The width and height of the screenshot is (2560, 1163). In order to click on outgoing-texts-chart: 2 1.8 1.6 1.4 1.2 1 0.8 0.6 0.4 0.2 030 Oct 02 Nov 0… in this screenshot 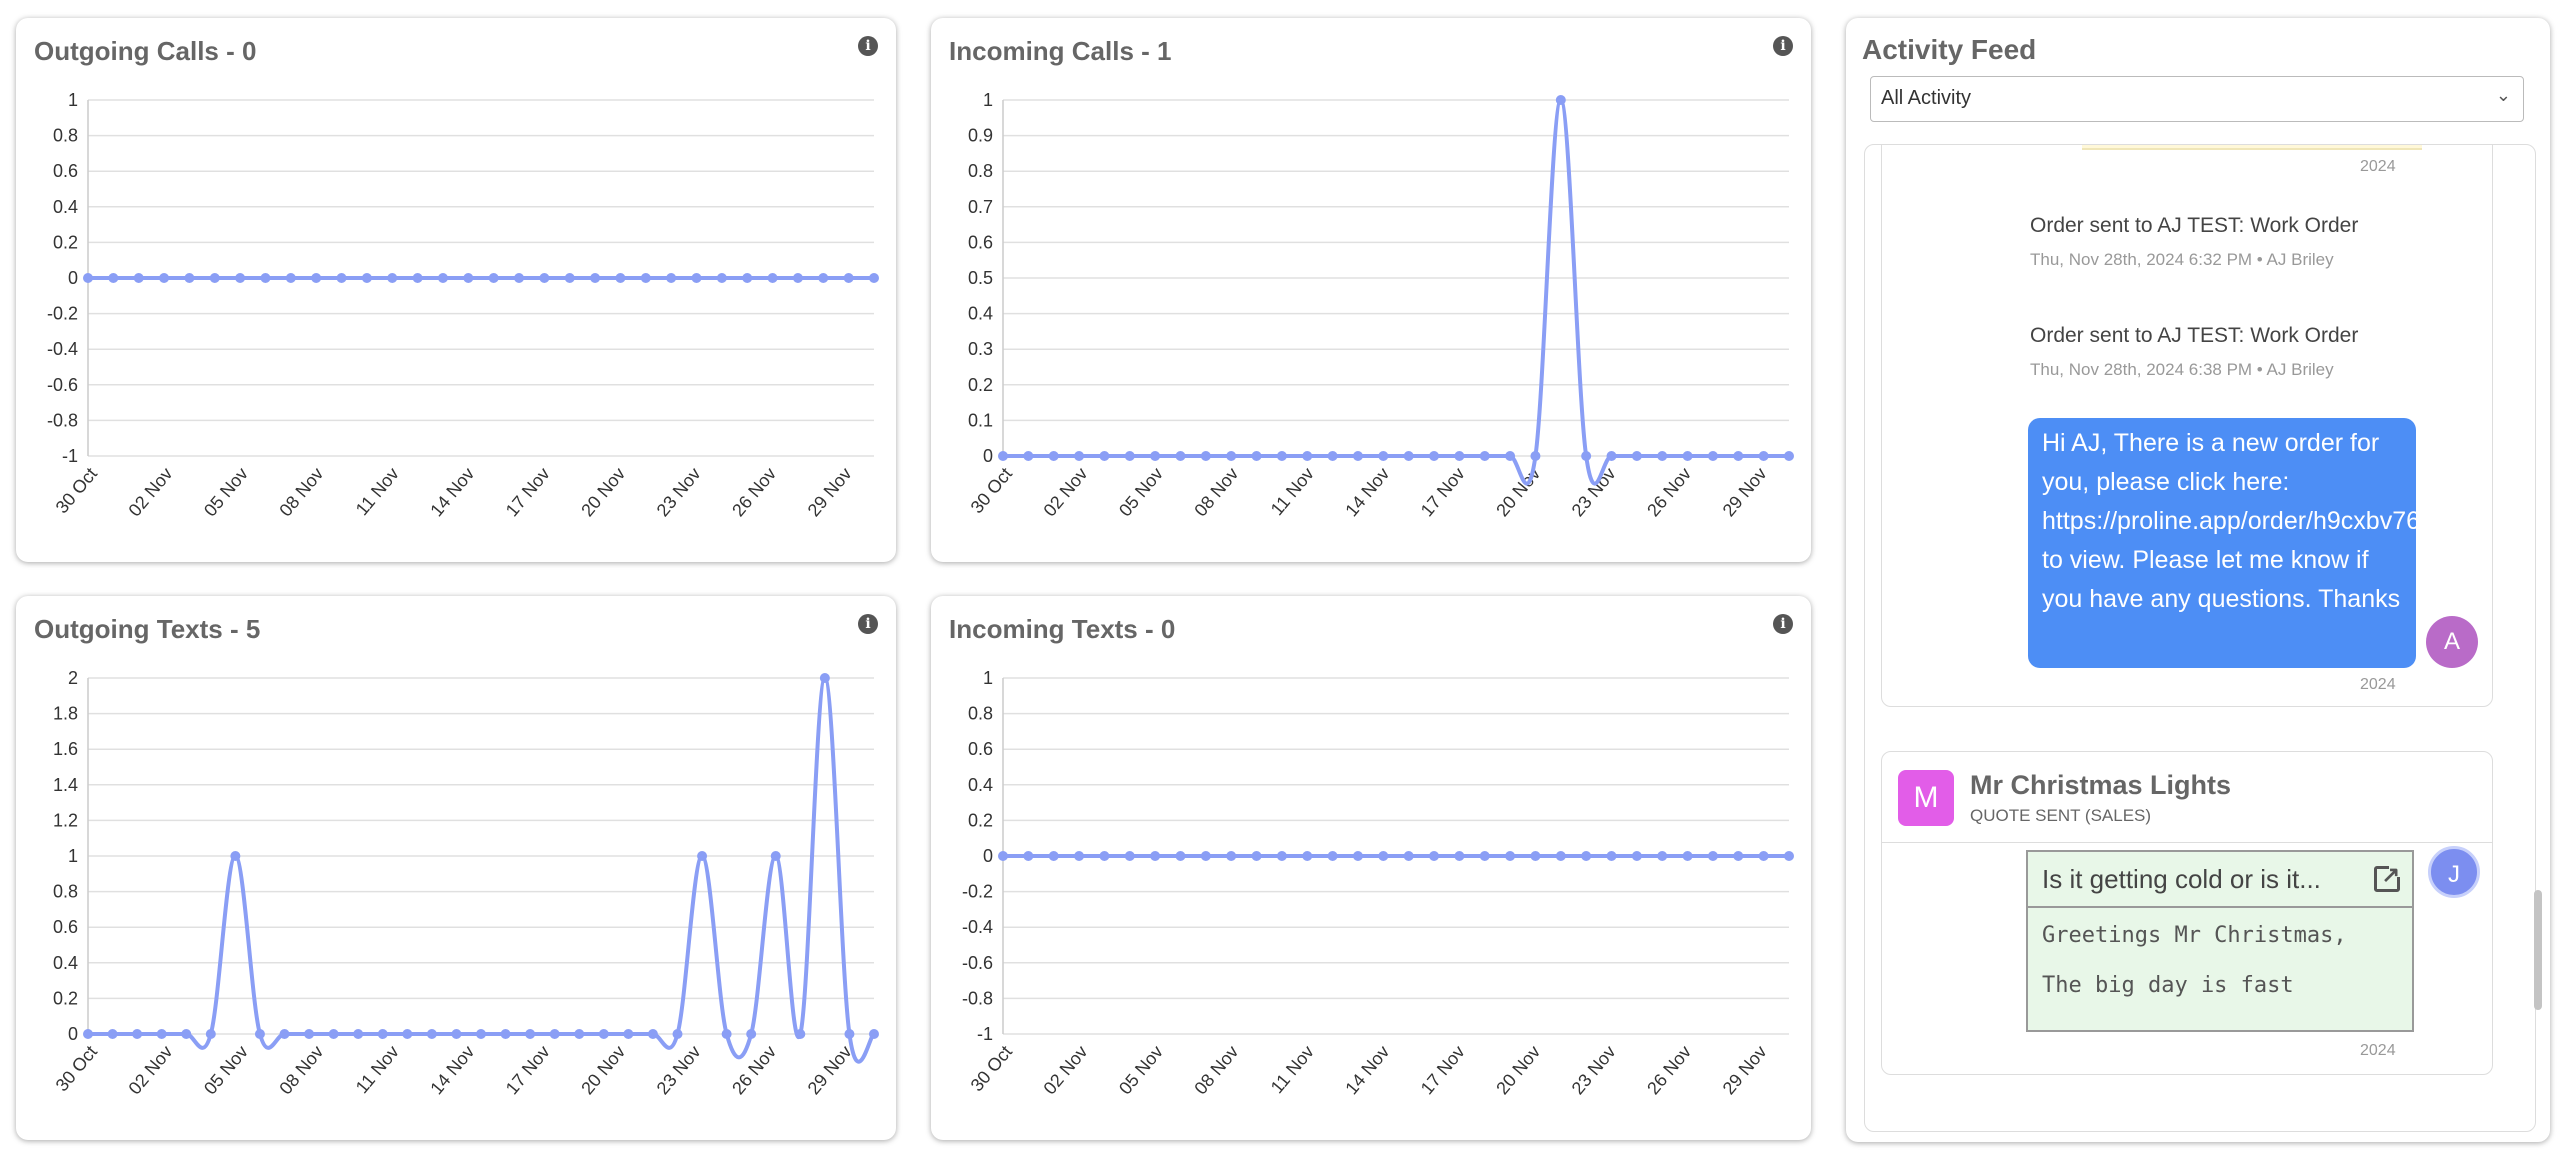, I will do `click(465, 883)`.